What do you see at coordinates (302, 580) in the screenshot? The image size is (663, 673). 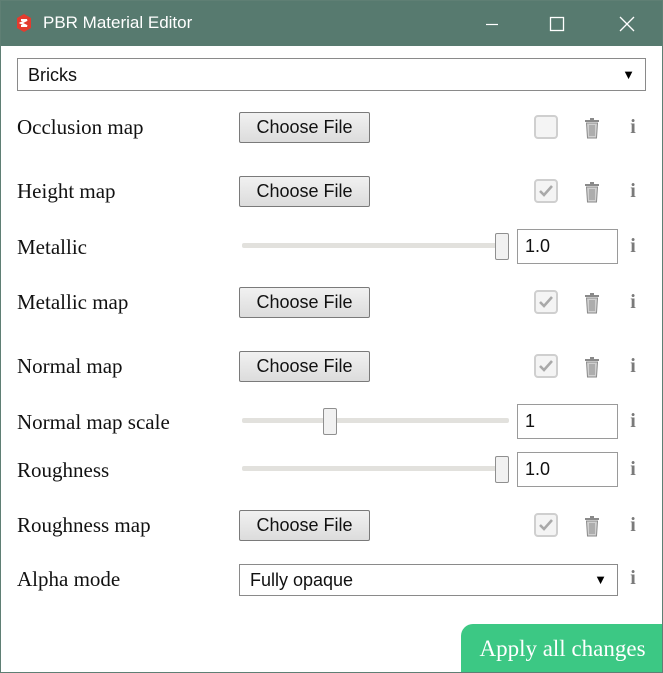 I see `alpha-mode-select-value: Fully opaque` at bounding box center [302, 580].